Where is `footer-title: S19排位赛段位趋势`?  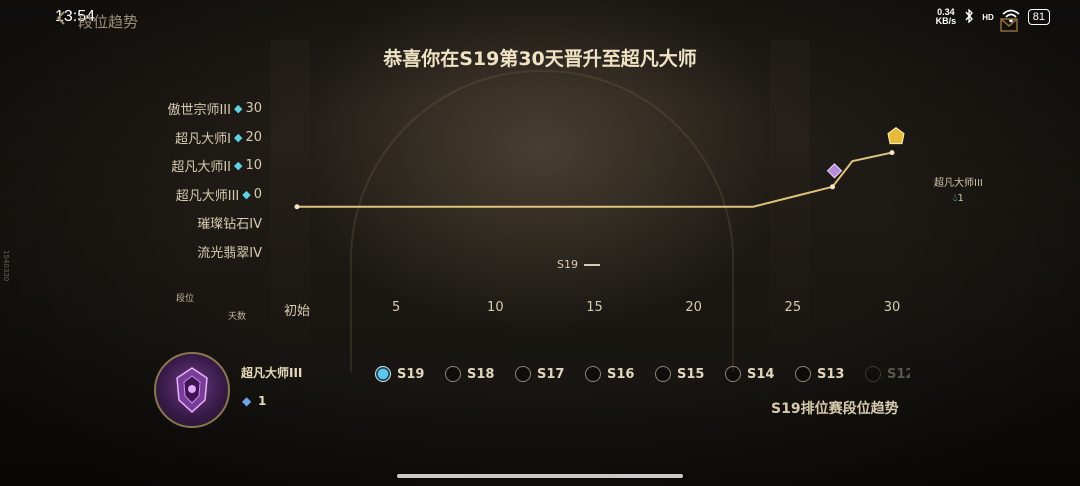 footer-title: S19排位赛段位趋势 is located at coordinates (835, 409).